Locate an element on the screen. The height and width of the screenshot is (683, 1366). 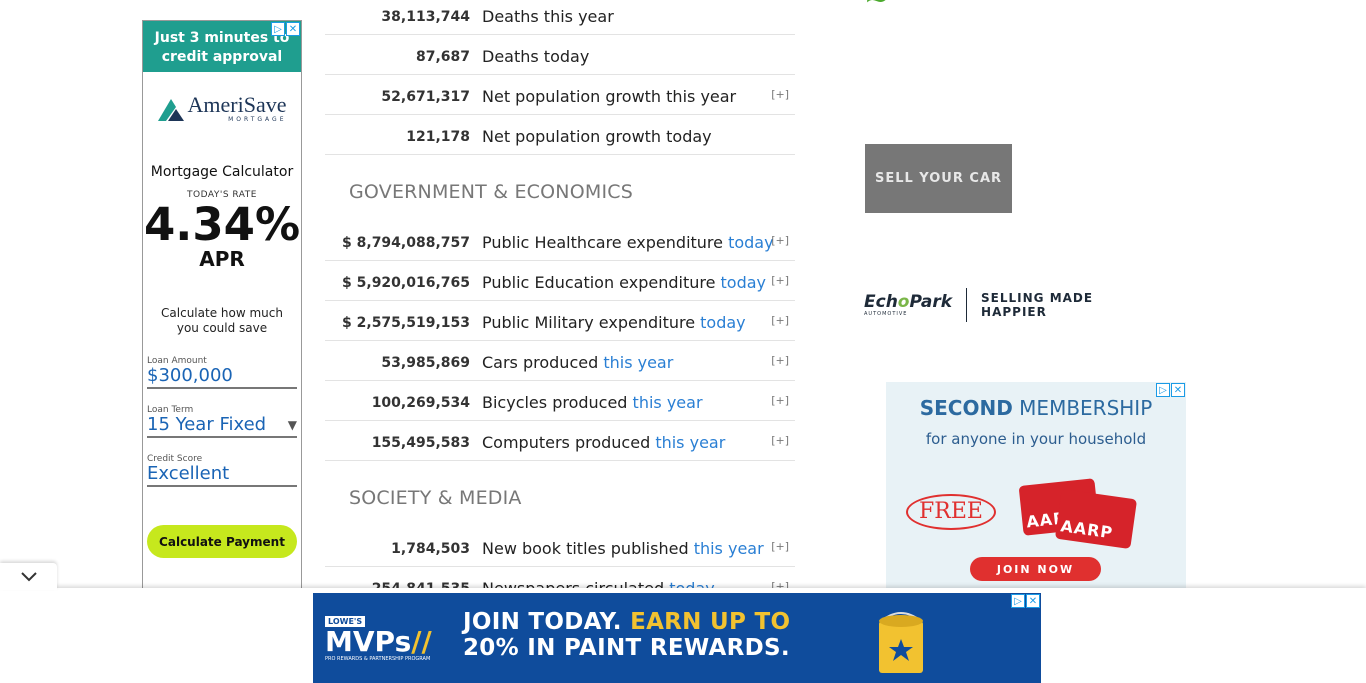
divider is located at coordinates (967, 305).